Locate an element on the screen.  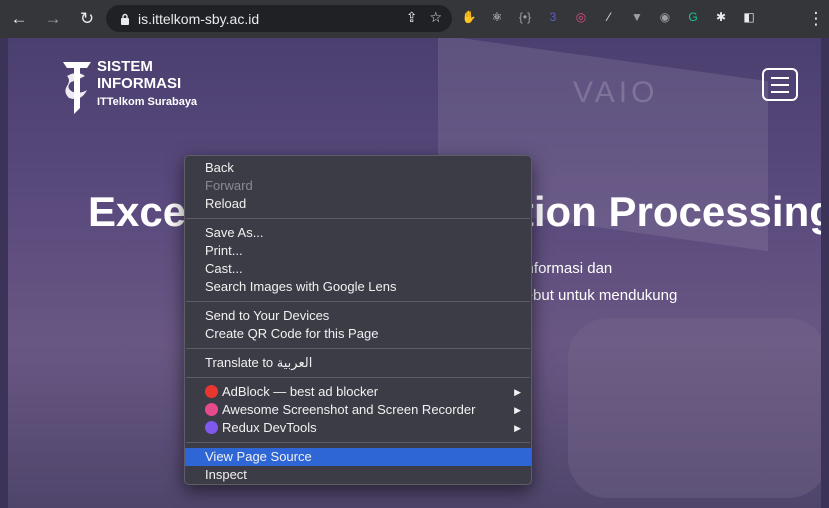
logo-line-informasi: INFORMASI is located at coordinates (139, 83).